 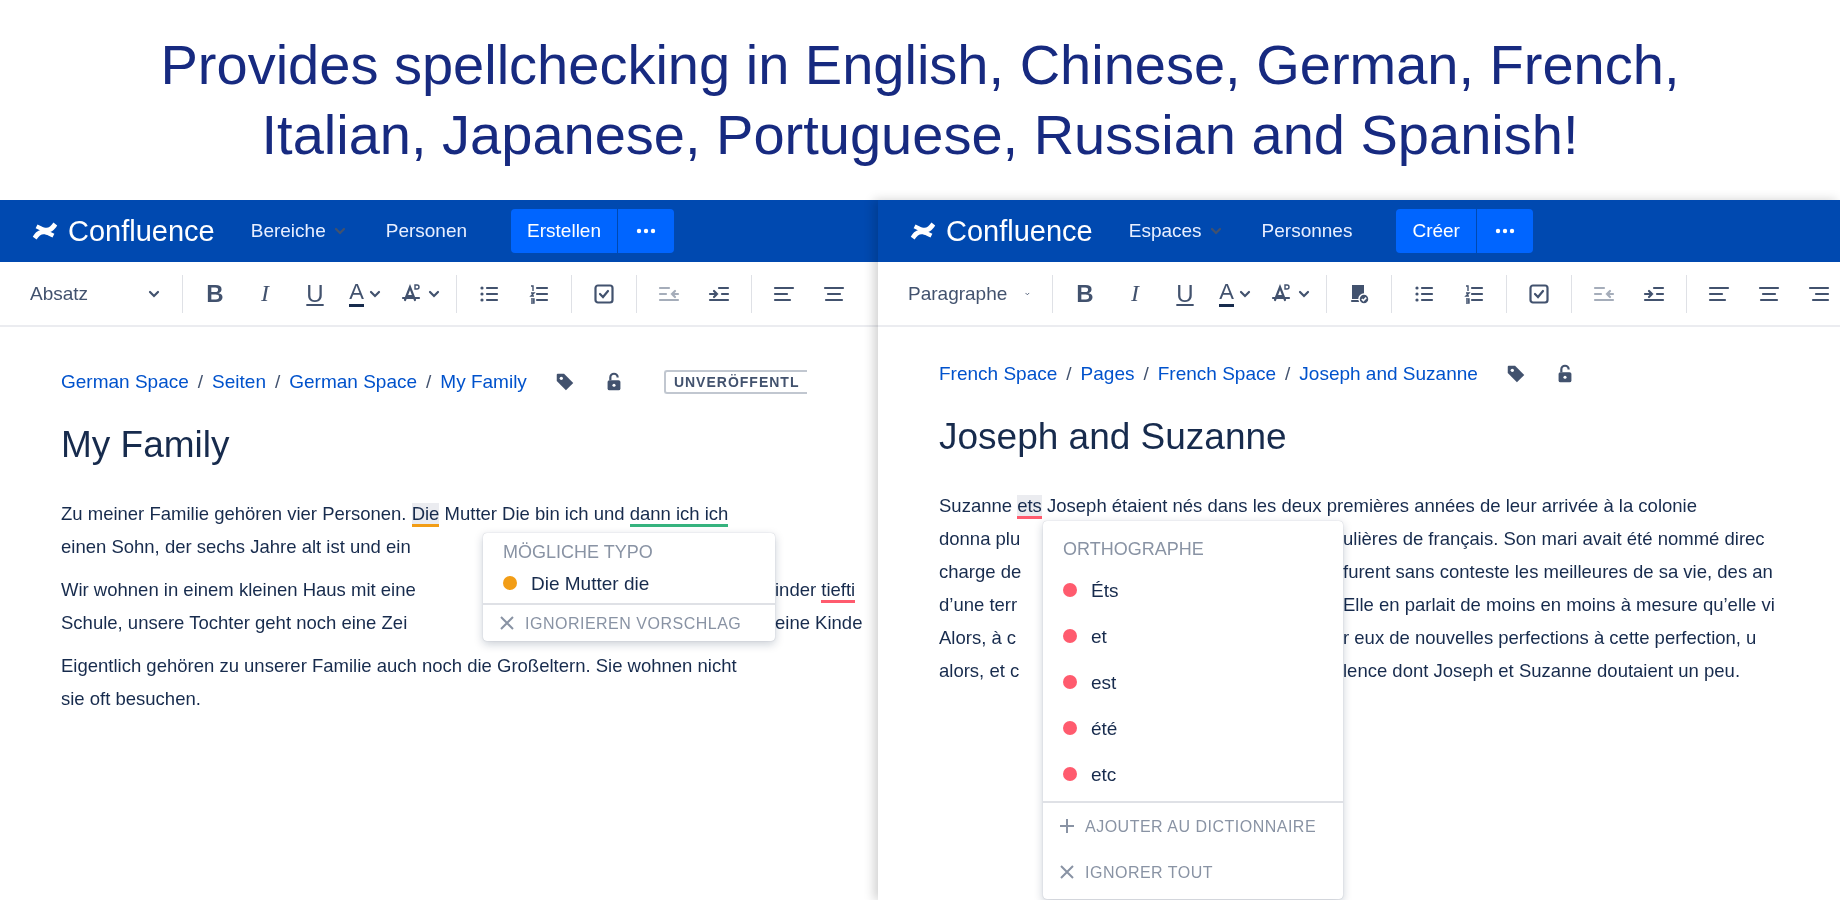 What do you see at coordinates (1307, 231) in the screenshot?
I see `nav-link: Personnes` at bounding box center [1307, 231].